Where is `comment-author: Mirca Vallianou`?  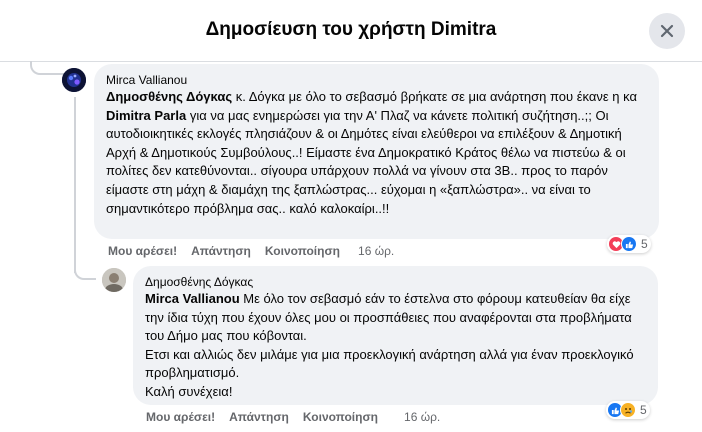
comment-author: Mirca Vallianou is located at coordinates (376, 80).